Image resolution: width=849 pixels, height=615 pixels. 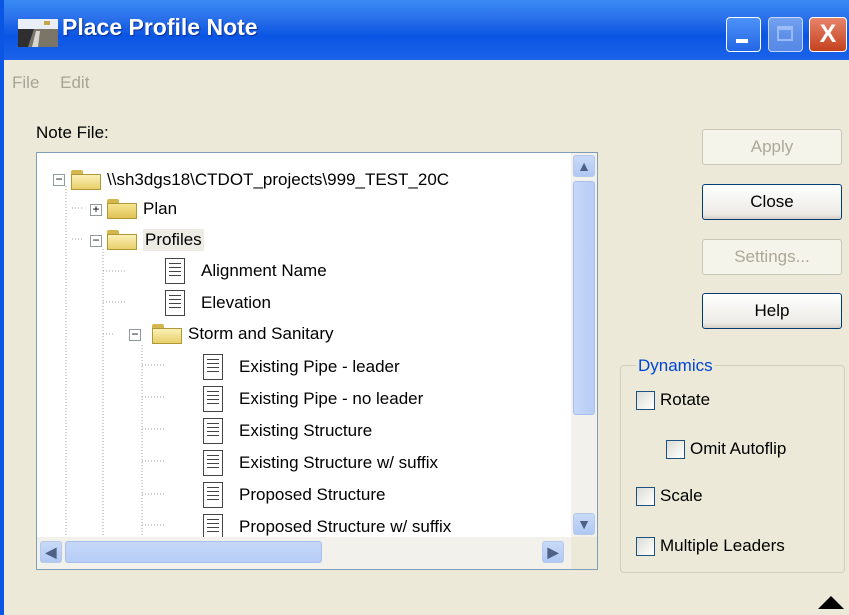 What do you see at coordinates (96, 209) in the screenshot?
I see `expand-toggle: +` at bounding box center [96, 209].